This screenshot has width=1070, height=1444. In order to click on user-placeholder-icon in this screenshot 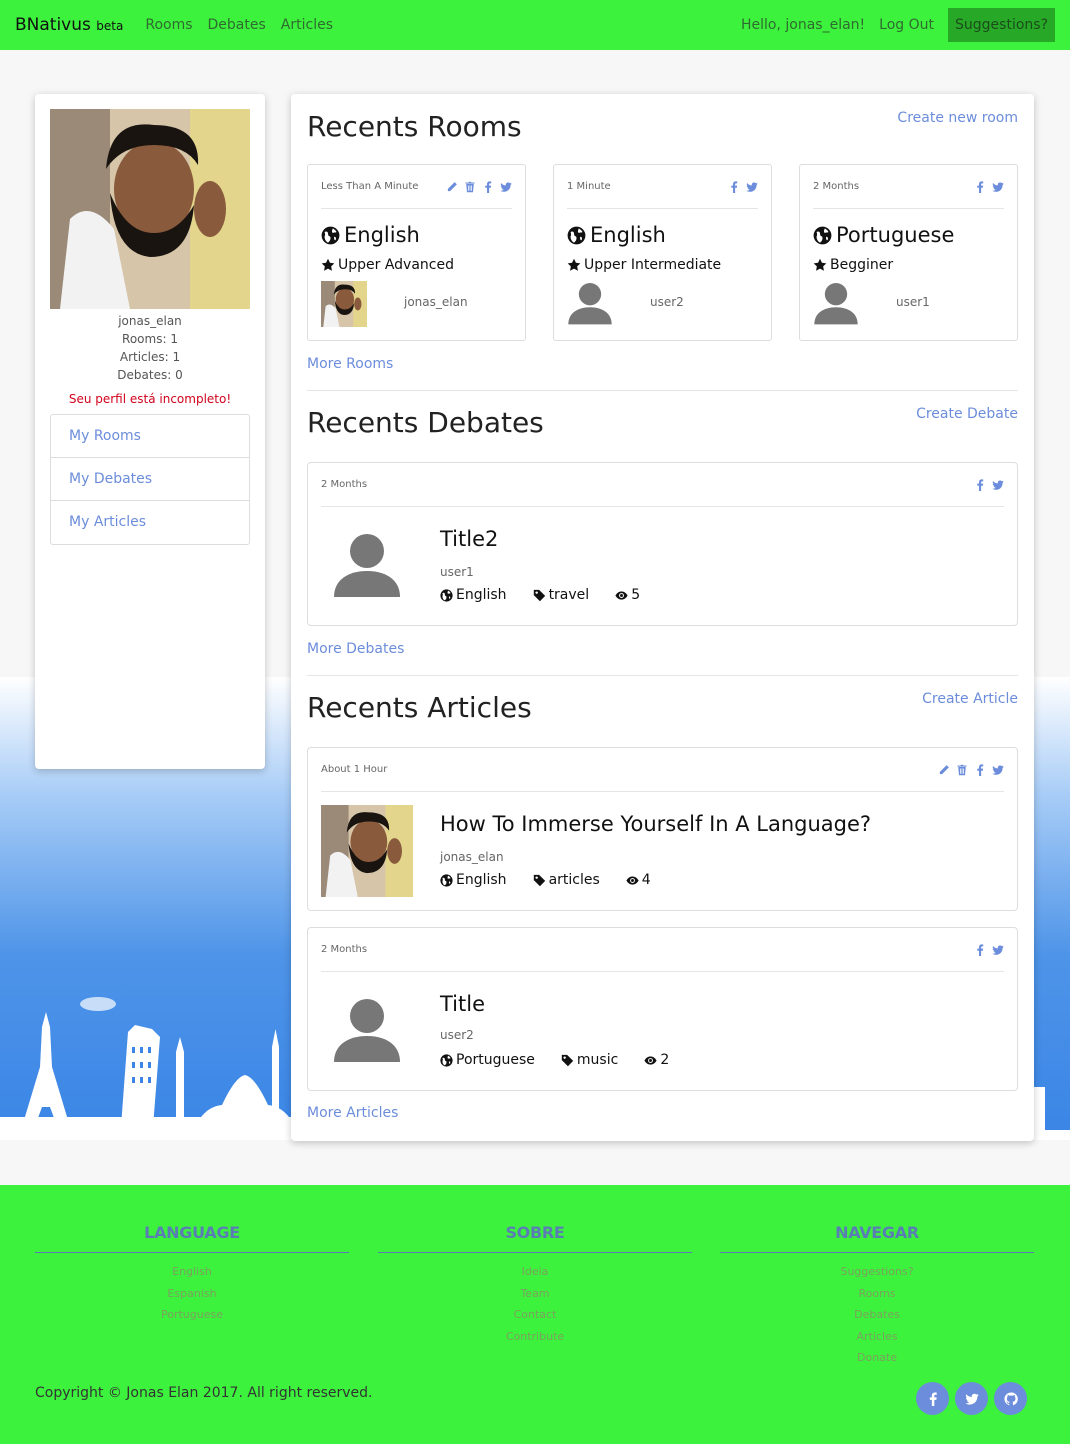, I will do `click(367, 1030)`.